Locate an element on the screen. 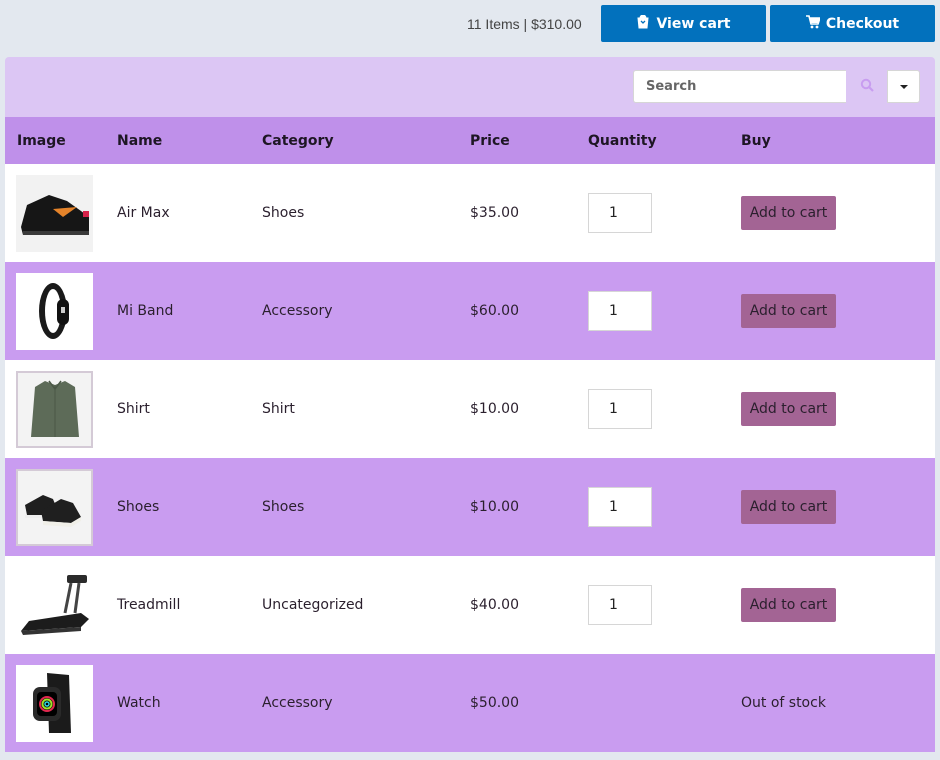  canvas-shoes-icon is located at coordinates (52, 511).